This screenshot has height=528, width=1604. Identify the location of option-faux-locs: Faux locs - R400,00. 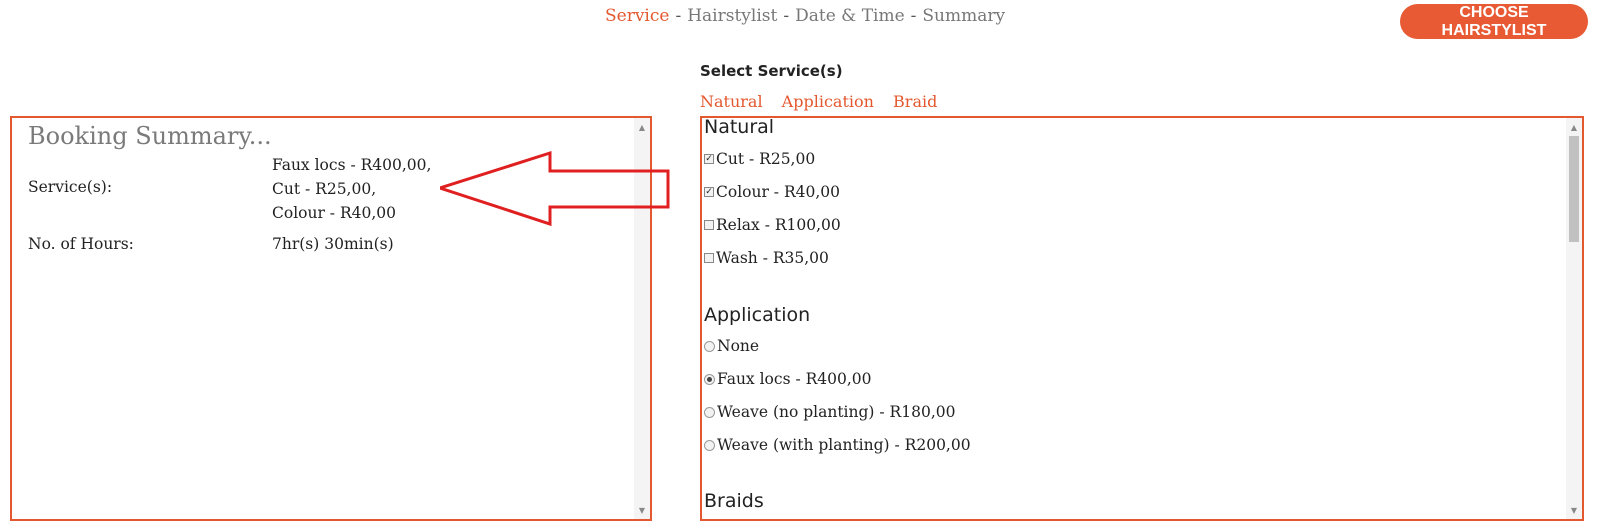
(788, 379).